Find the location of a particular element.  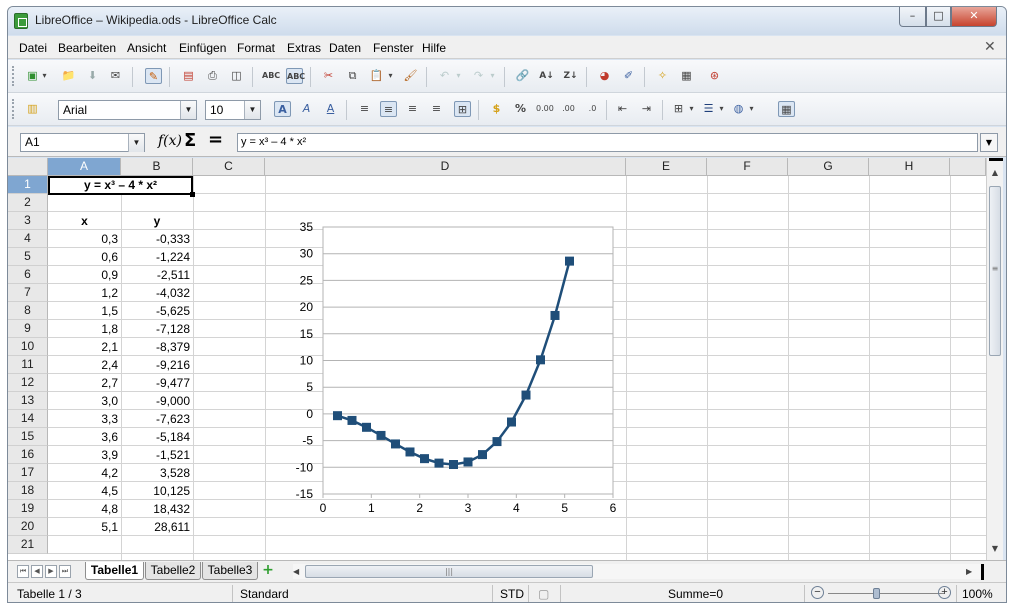

align-center-icon: ≡ is located at coordinates (388, 109).